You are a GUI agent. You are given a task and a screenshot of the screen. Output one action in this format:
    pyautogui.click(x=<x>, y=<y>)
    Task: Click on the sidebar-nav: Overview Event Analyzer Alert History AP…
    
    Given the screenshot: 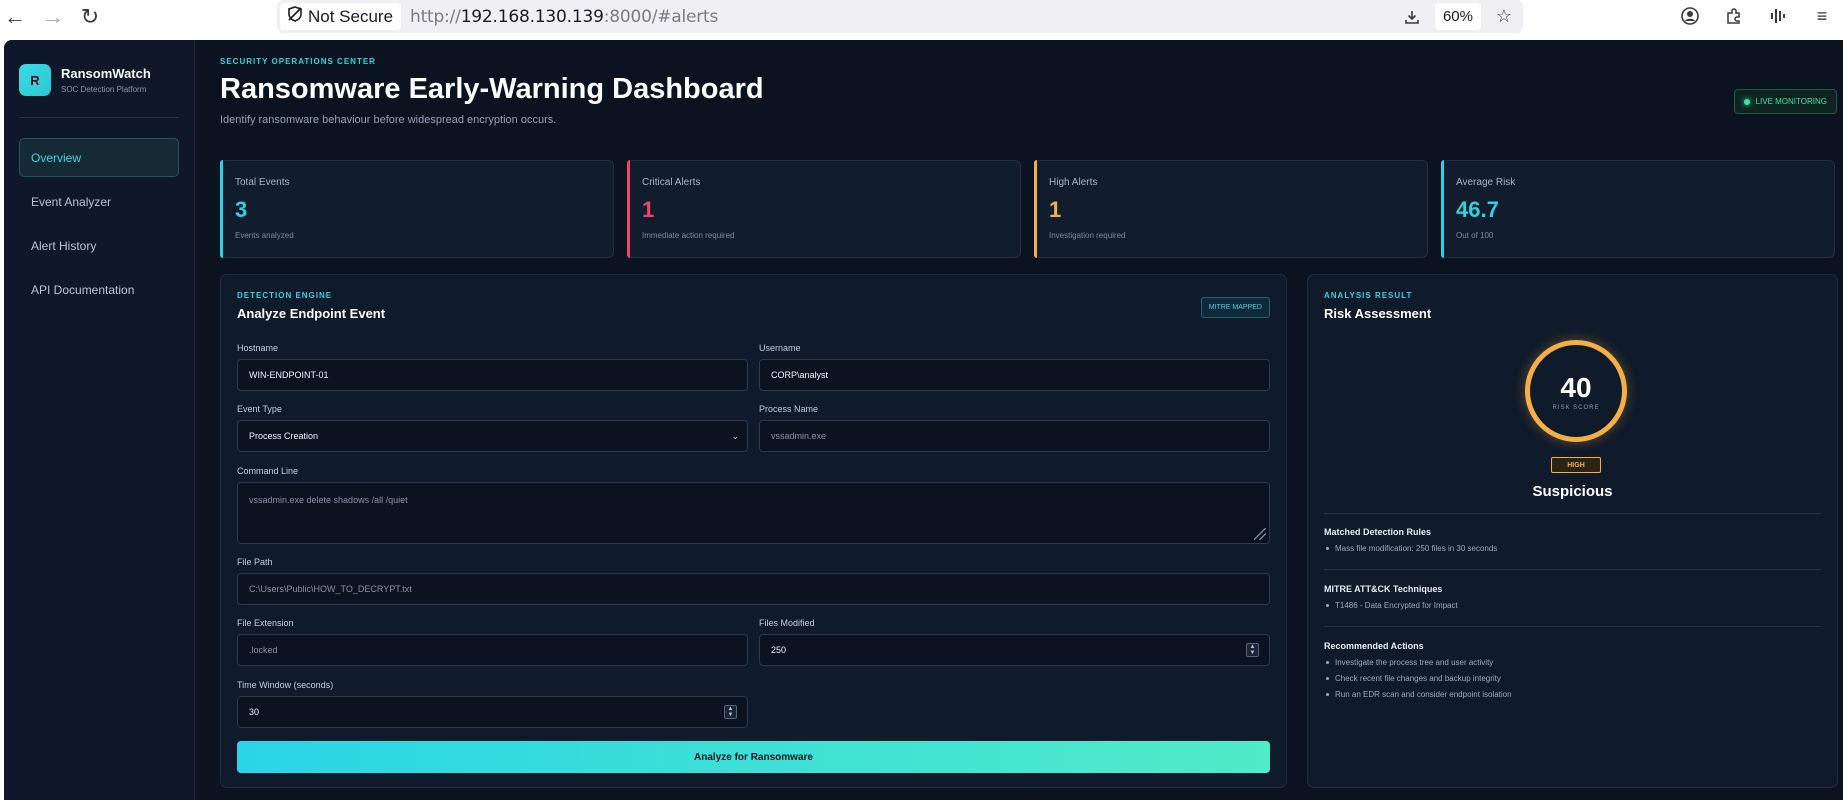 What is the action you would take?
    pyautogui.click(x=99, y=226)
    